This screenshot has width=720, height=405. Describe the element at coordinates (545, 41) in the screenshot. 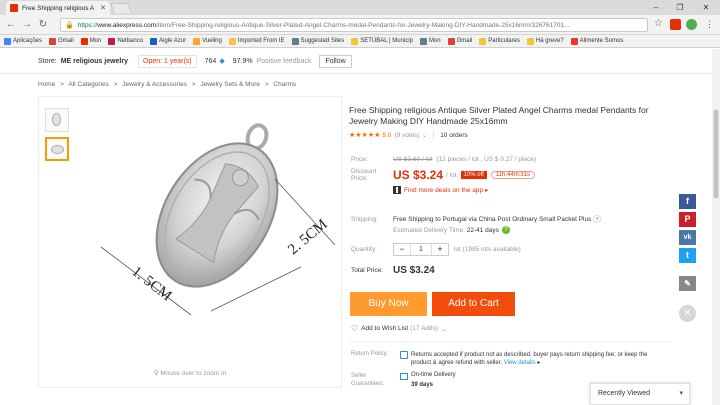

I see `bookmark-item: Há greve?` at that location.